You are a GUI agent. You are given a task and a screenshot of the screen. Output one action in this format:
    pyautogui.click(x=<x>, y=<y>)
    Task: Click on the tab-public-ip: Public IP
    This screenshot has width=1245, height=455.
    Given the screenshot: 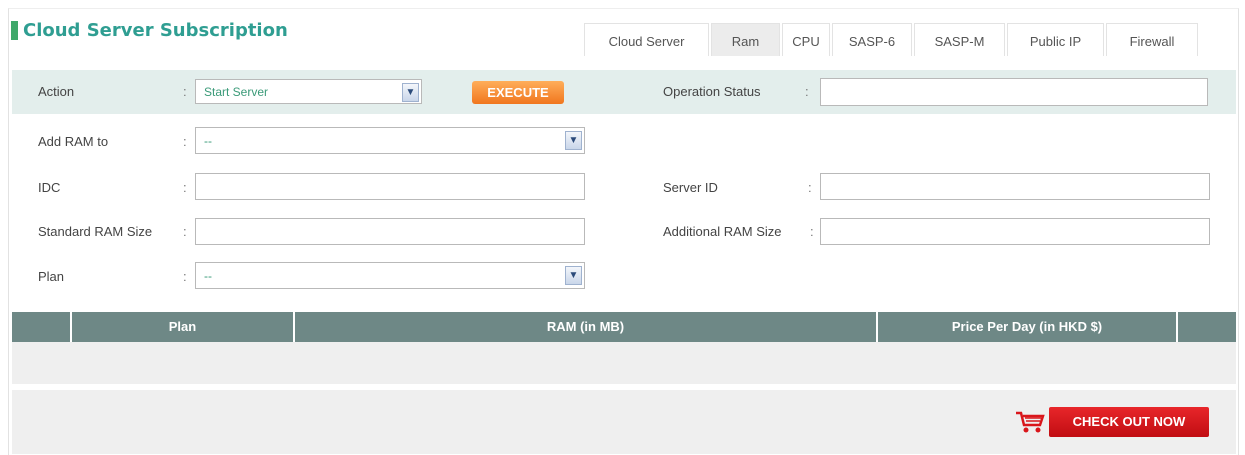 What is the action you would take?
    pyautogui.click(x=1055, y=39)
    